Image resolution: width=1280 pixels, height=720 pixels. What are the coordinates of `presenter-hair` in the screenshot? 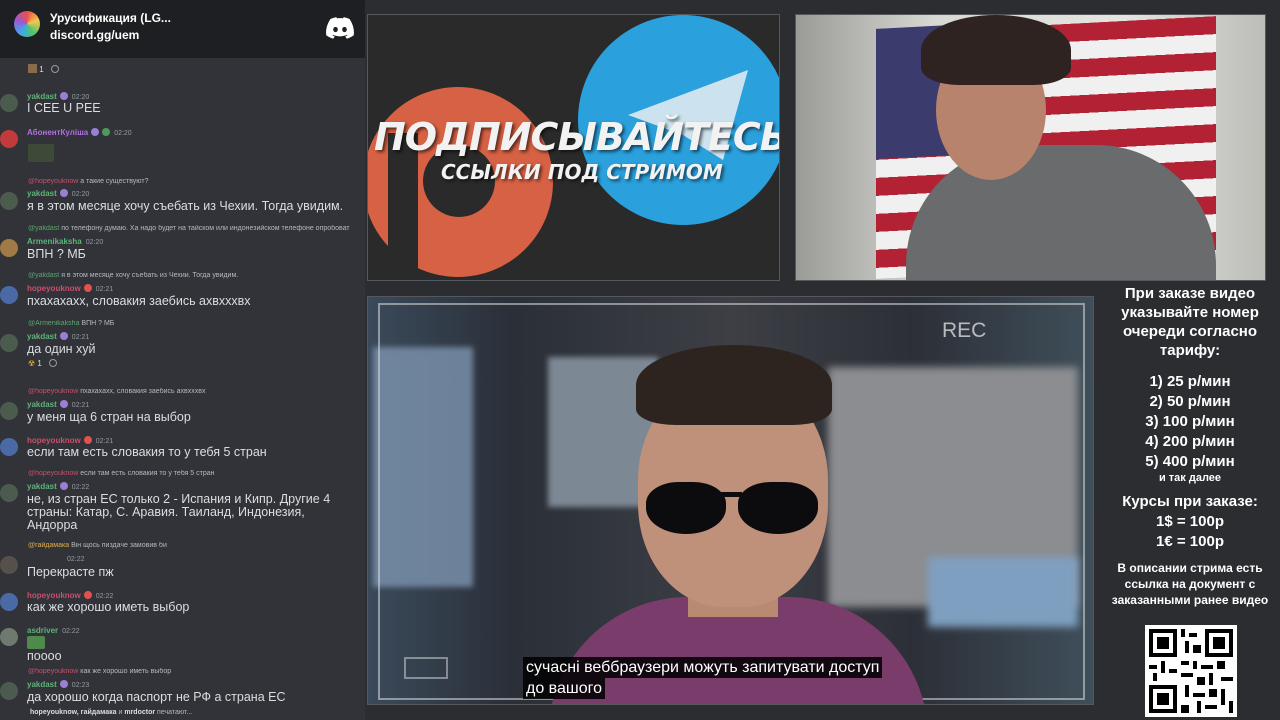 It's located at (734, 385).